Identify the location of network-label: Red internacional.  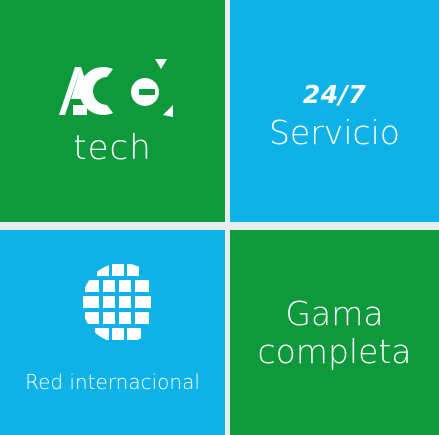
(112, 382).